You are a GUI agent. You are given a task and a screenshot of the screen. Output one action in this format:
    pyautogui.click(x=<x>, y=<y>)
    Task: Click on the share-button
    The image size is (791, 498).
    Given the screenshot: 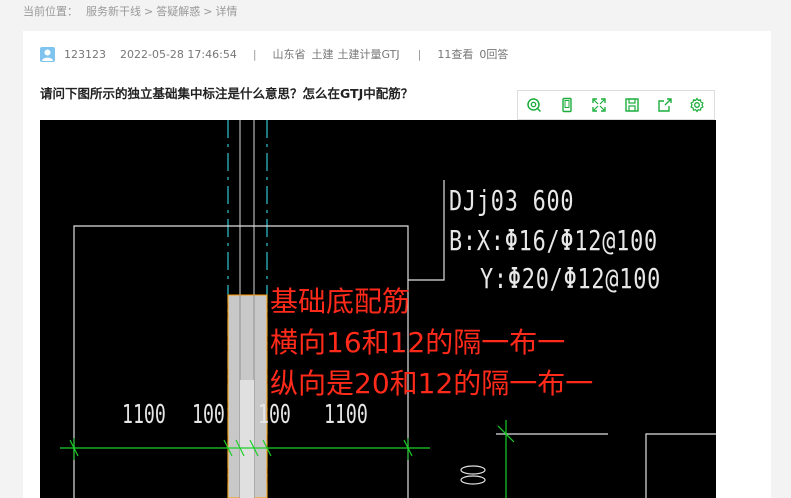 What is the action you would take?
    pyautogui.click(x=664, y=105)
    